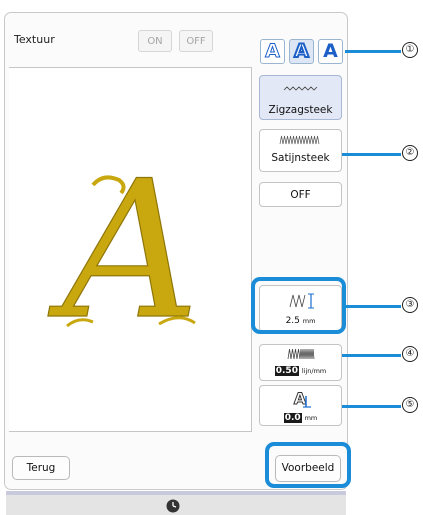  What do you see at coordinates (300, 158) in the screenshot?
I see `satin-stitch-label: Satijnsteek` at bounding box center [300, 158].